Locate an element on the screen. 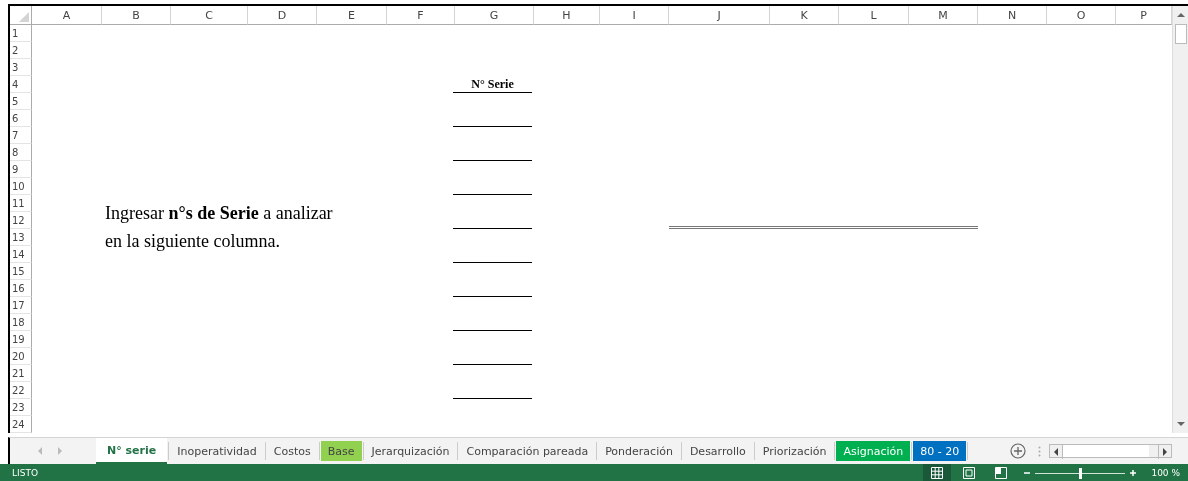 The height and width of the screenshot is (481, 1188). sheet-tab: Inoperatividad is located at coordinates (217, 451).